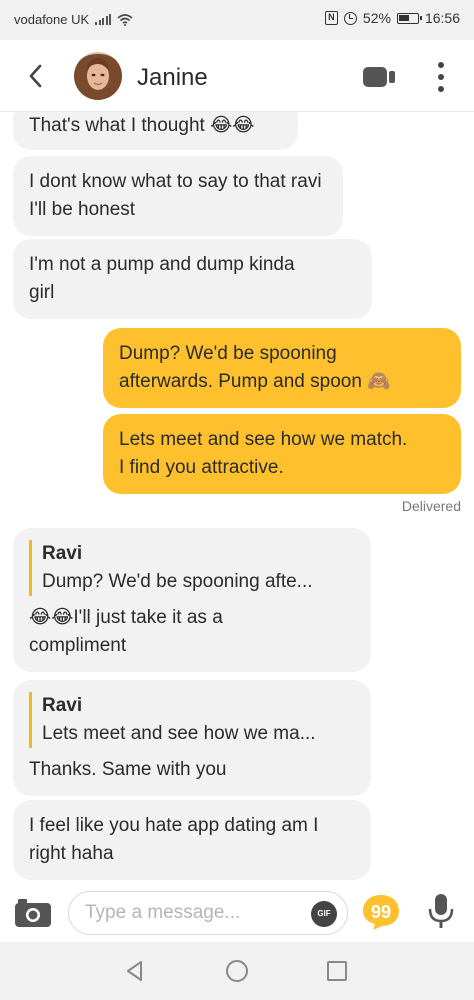  Describe the element at coordinates (237, 76) in the screenshot. I see `chat-header: Janine` at that location.